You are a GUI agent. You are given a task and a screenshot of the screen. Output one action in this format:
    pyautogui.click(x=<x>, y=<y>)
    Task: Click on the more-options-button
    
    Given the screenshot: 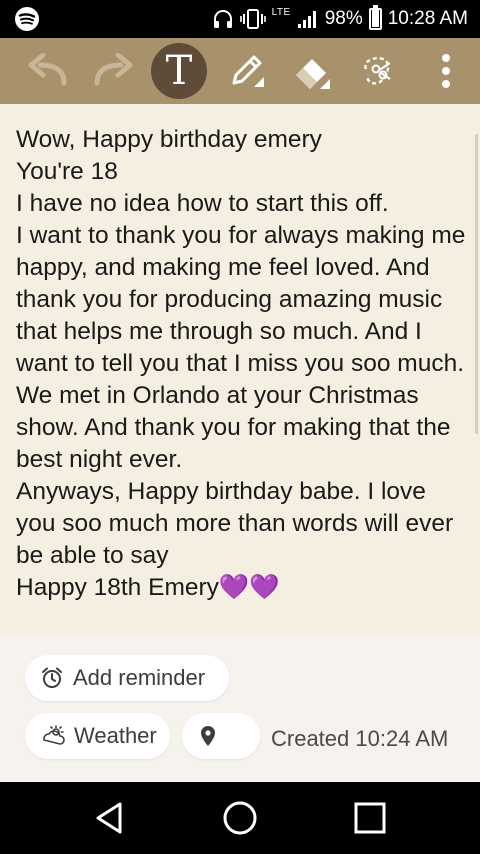 What is the action you would take?
    pyautogui.click(x=446, y=71)
    